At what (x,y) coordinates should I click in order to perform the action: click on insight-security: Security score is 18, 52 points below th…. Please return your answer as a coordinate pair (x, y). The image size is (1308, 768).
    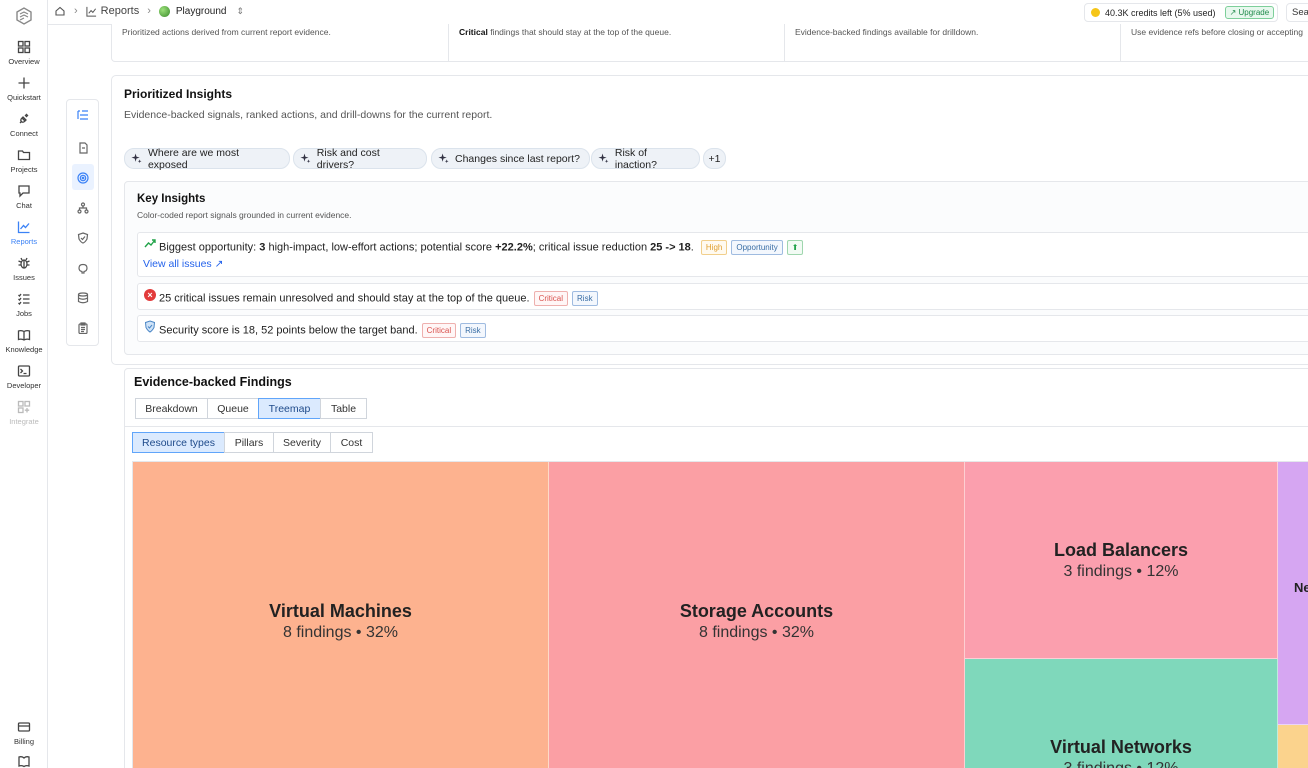
    Looking at the image, I should click on (722, 328).